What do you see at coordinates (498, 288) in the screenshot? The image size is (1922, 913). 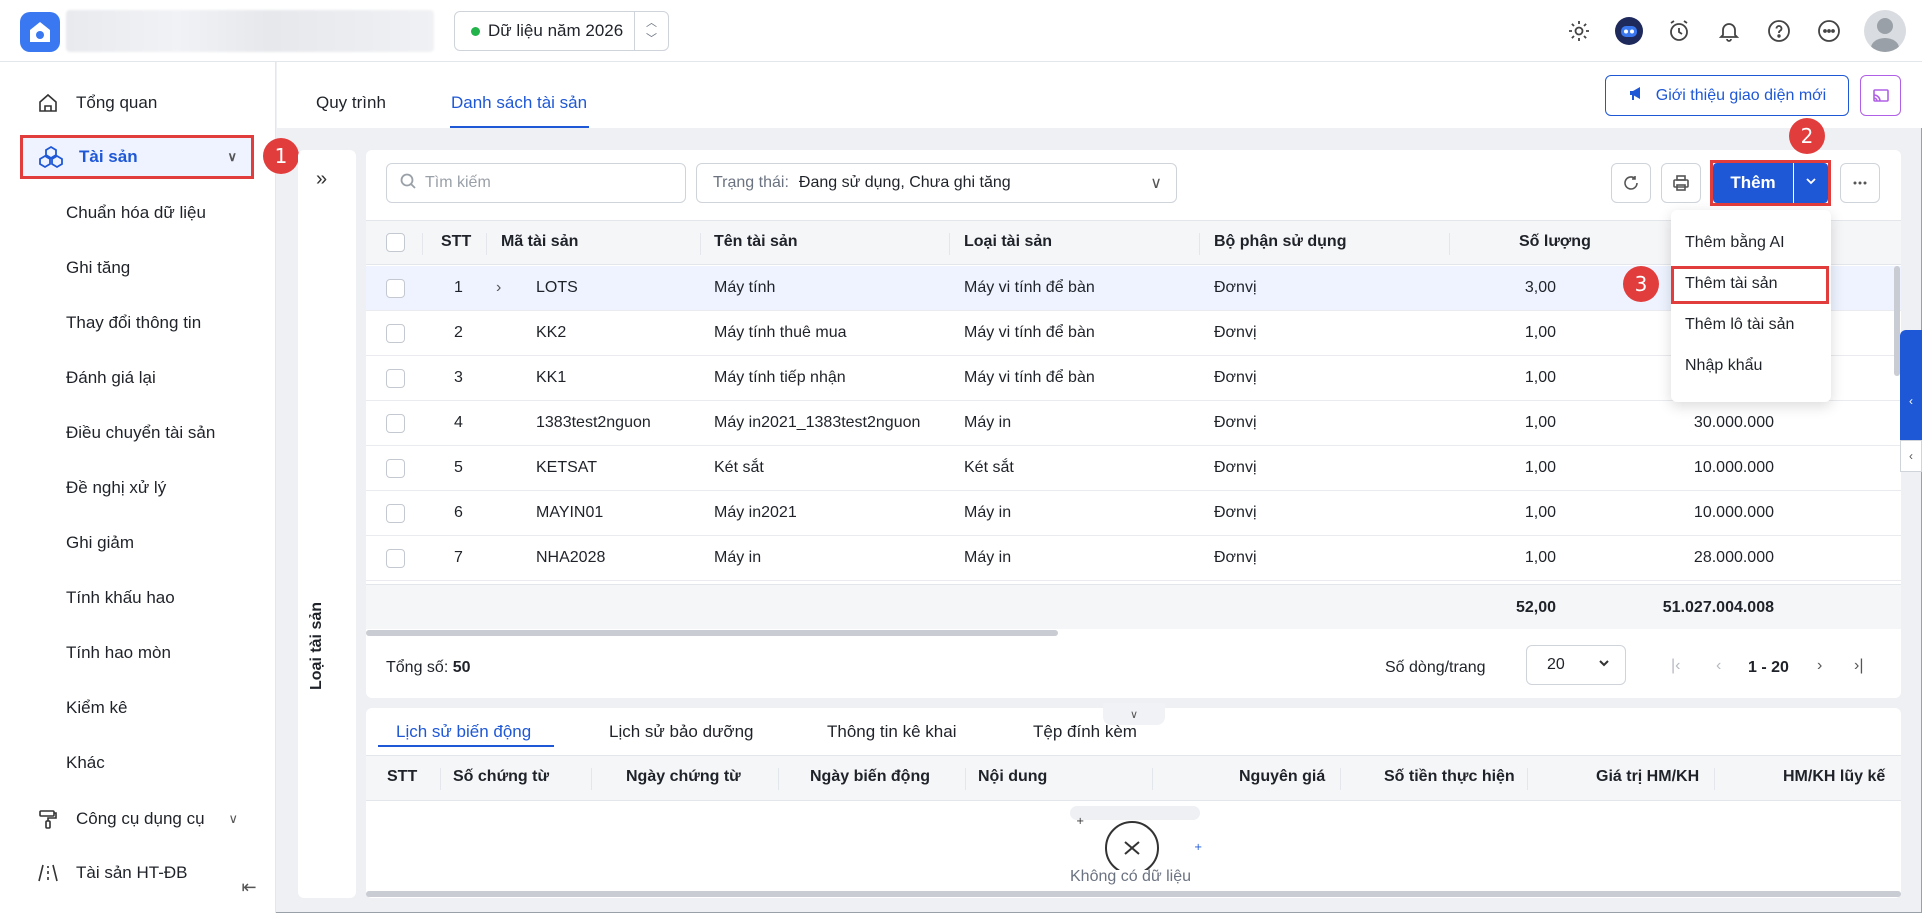 I see `expand-row-icon: ›` at bounding box center [498, 288].